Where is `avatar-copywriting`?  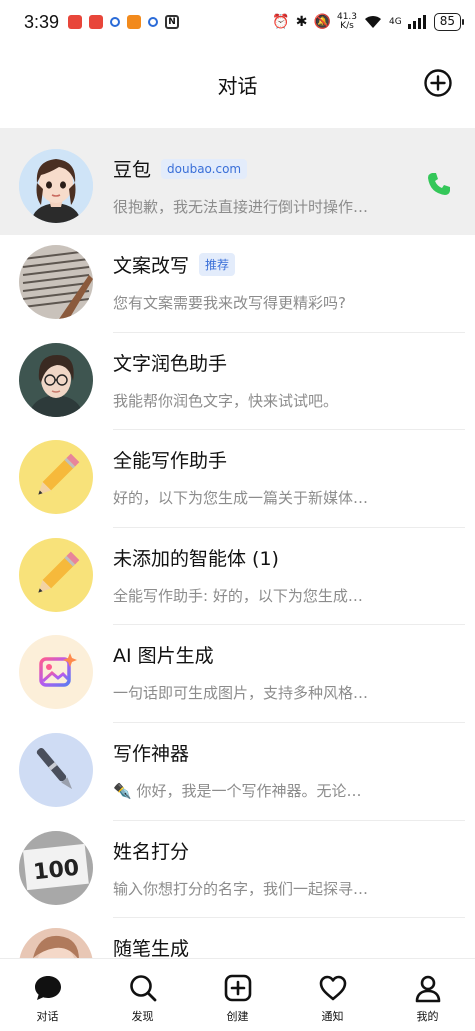 avatar-copywriting is located at coordinates (56, 282).